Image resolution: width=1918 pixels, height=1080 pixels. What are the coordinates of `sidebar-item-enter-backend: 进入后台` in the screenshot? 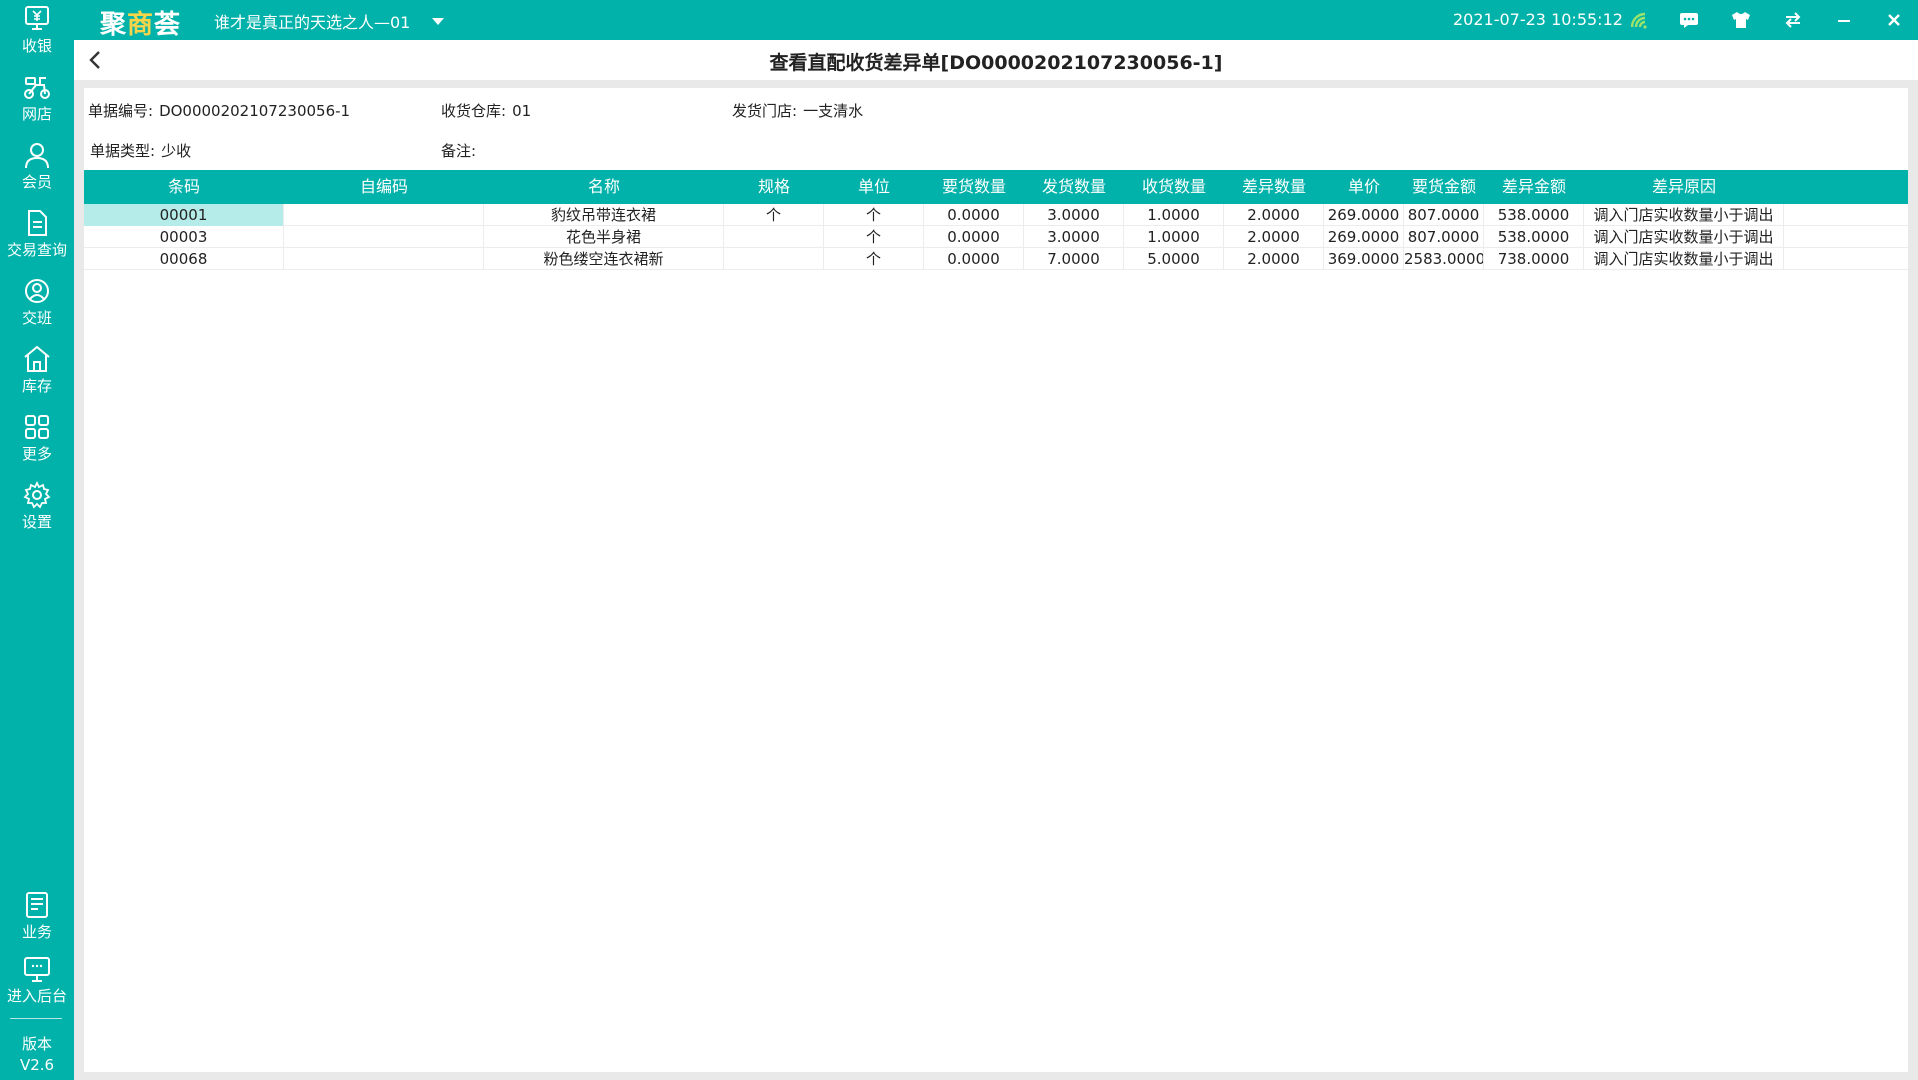 It's located at (37, 986).